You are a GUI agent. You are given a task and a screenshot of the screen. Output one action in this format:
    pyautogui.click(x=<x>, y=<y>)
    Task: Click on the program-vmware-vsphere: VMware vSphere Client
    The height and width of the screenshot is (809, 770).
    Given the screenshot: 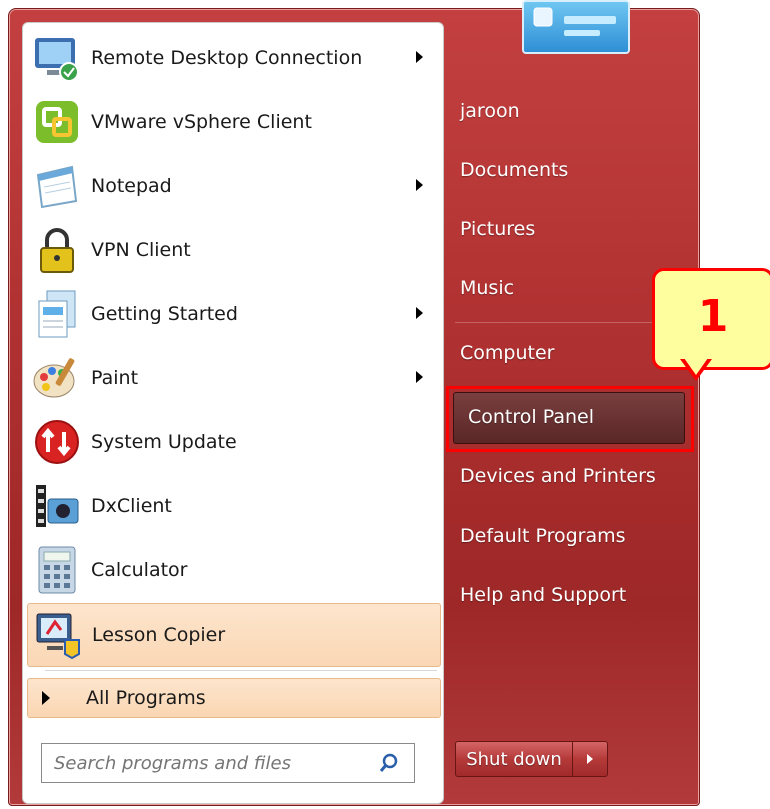 What is the action you would take?
    pyautogui.click(x=233, y=122)
    